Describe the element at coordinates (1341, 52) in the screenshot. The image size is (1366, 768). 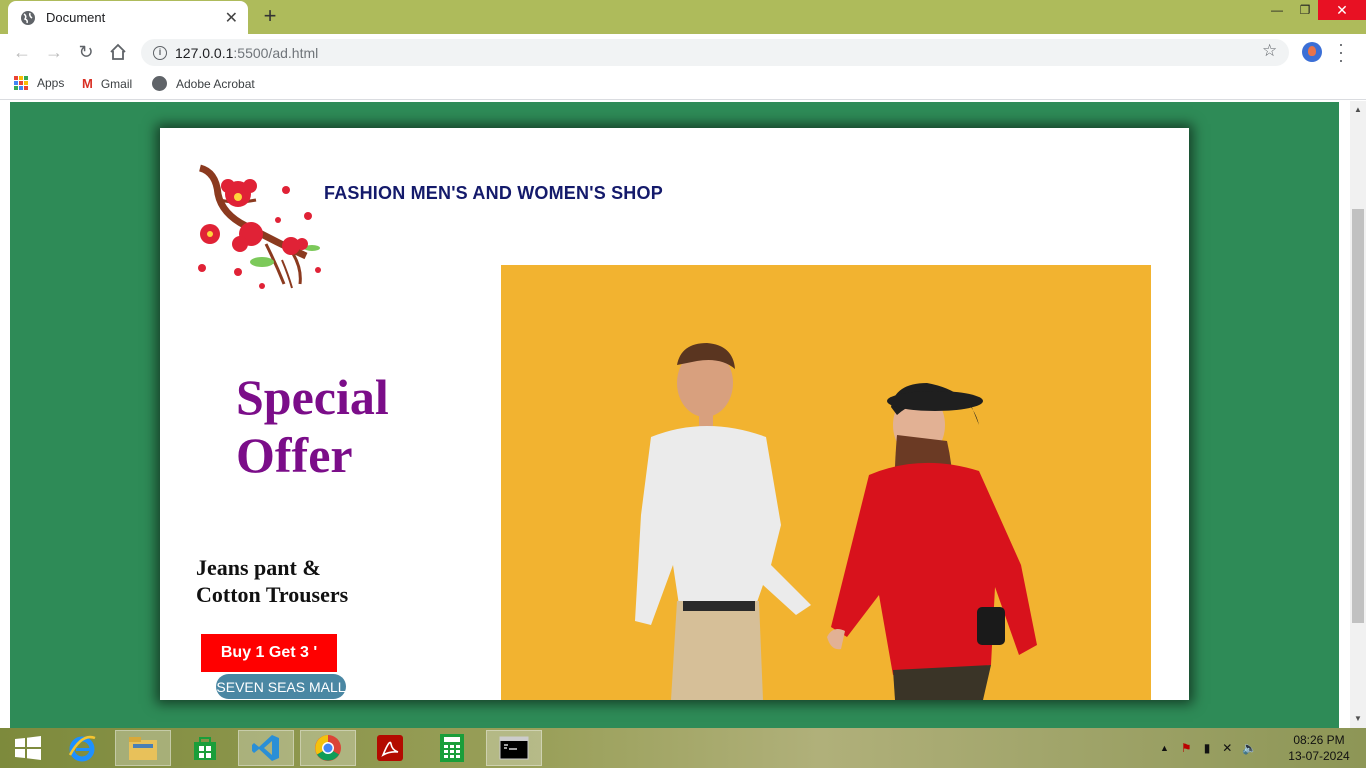
I see `menu-icon: · · ·` at that location.